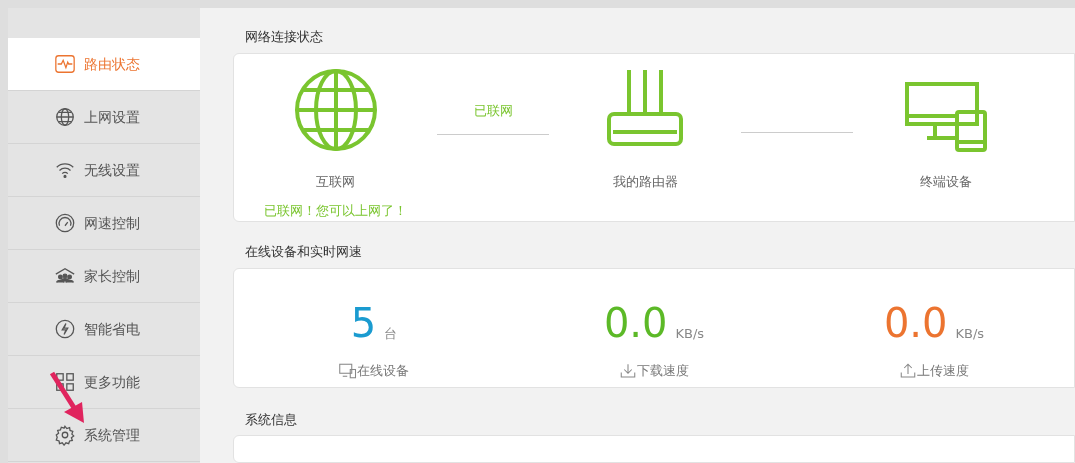 The width and height of the screenshot is (1075, 463). Describe the element at coordinates (65, 64) in the screenshot. I see `pulse-icon` at that location.